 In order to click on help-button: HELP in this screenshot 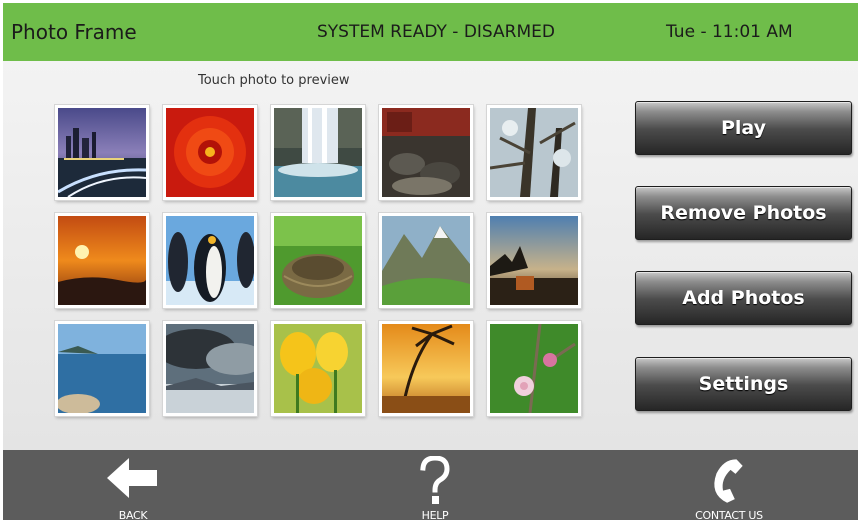, I will do `click(435, 485)`.